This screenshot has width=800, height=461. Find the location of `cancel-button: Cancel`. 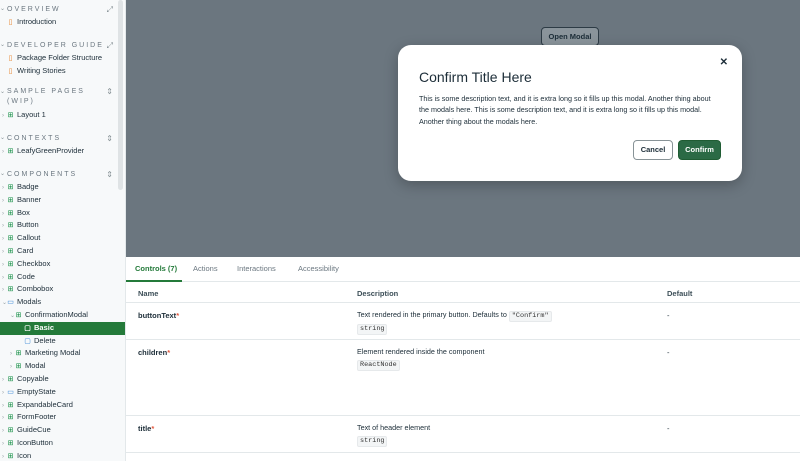

cancel-button: Cancel is located at coordinates (653, 150).